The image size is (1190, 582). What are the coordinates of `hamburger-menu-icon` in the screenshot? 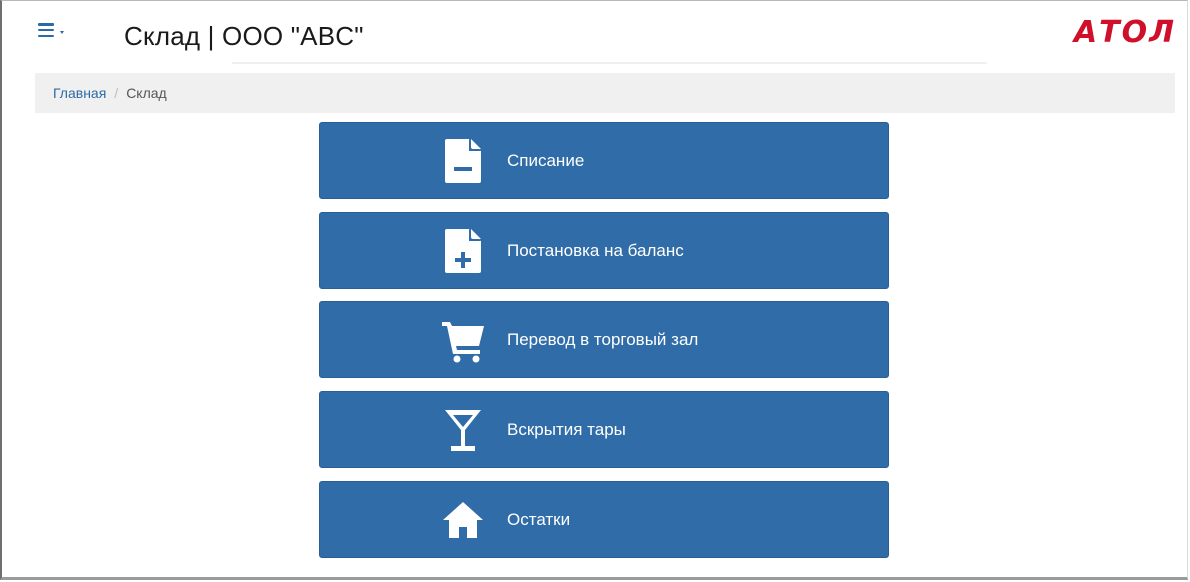 It's located at (46, 30).